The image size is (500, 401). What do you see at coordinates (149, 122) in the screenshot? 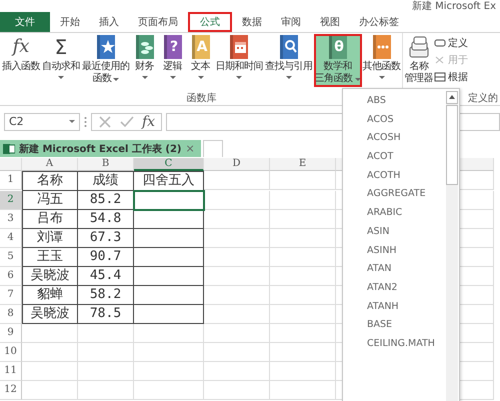
I see `insert-function-button: fx` at bounding box center [149, 122].